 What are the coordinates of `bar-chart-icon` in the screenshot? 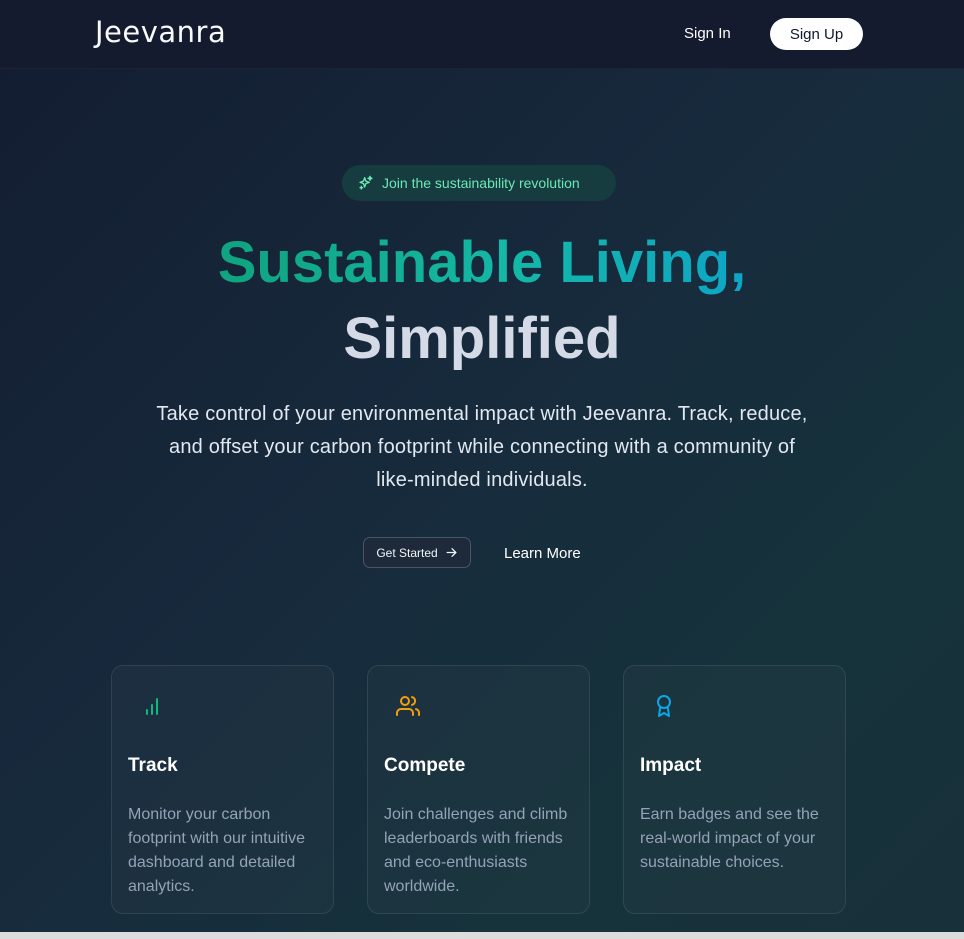 It's located at (152, 706).